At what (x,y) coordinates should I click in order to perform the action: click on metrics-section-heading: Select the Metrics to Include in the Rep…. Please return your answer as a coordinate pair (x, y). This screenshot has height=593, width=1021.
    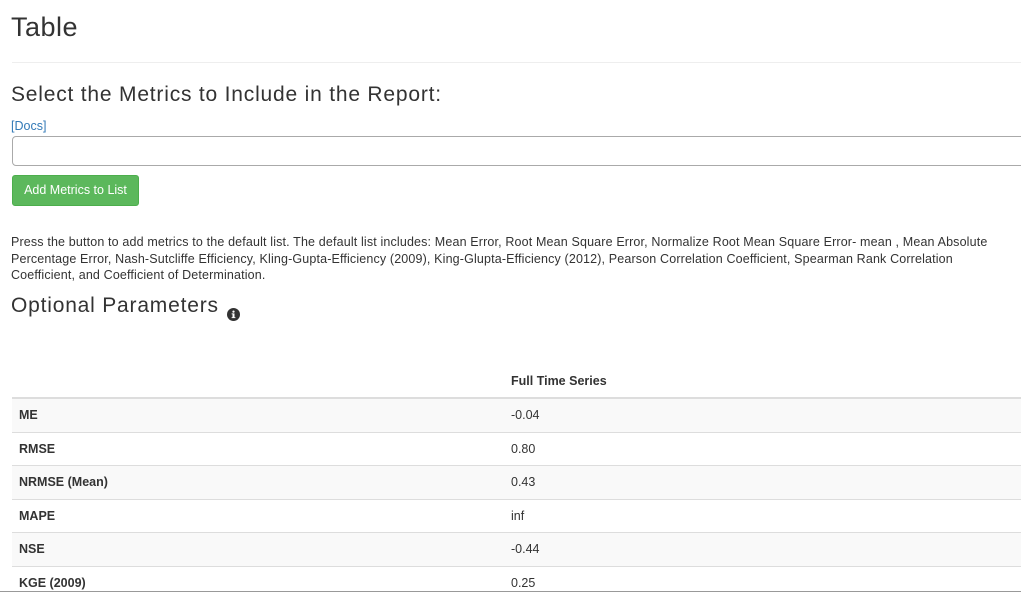
    Looking at the image, I should click on (226, 94).